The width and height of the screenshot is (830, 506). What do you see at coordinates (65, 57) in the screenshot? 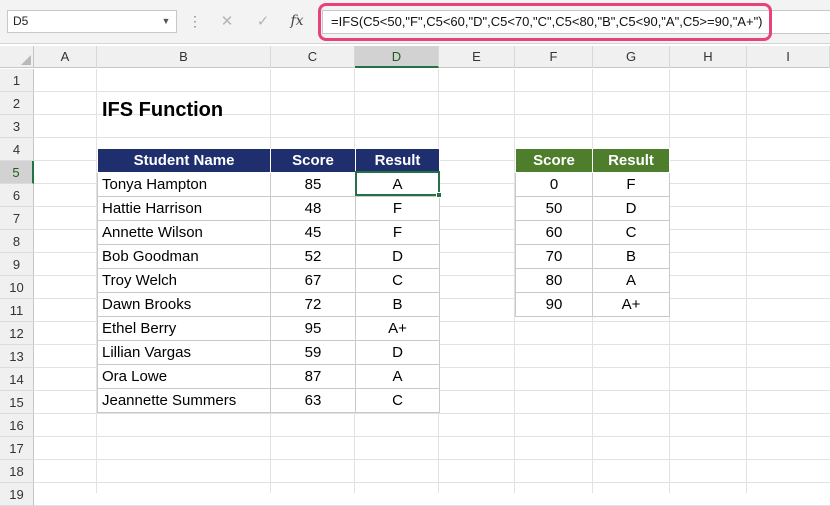
I see `column-header-a: A` at bounding box center [65, 57].